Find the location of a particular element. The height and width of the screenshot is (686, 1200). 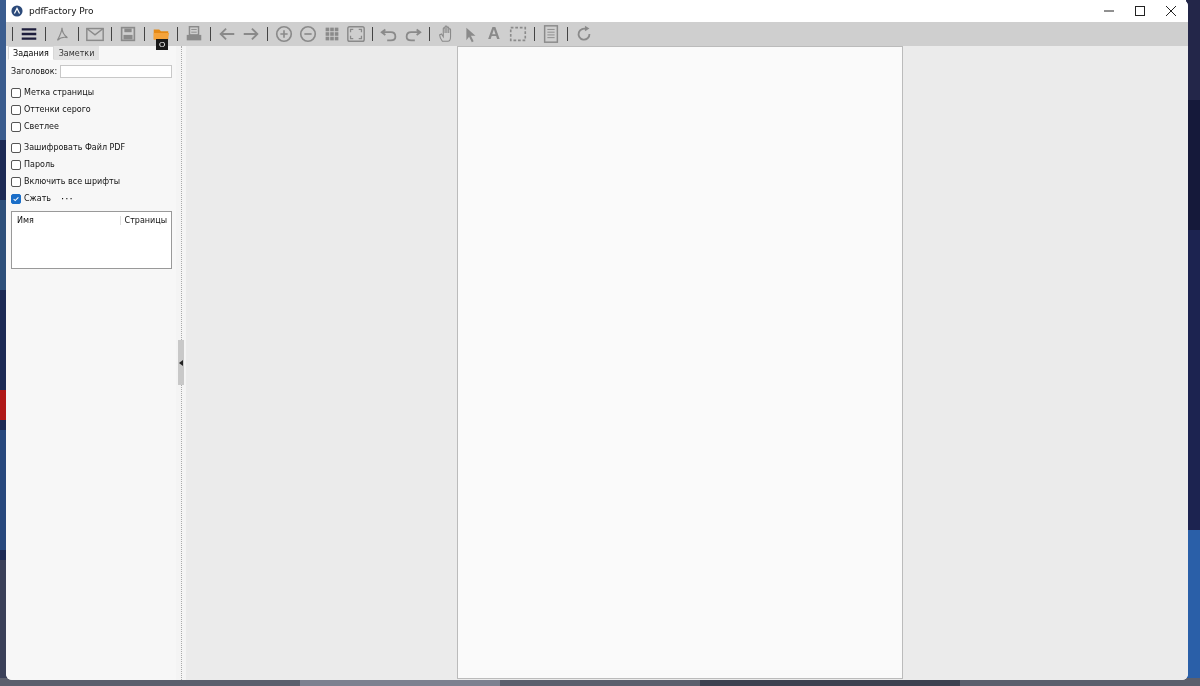

column-header: Страницы is located at coordinates (145, 220).